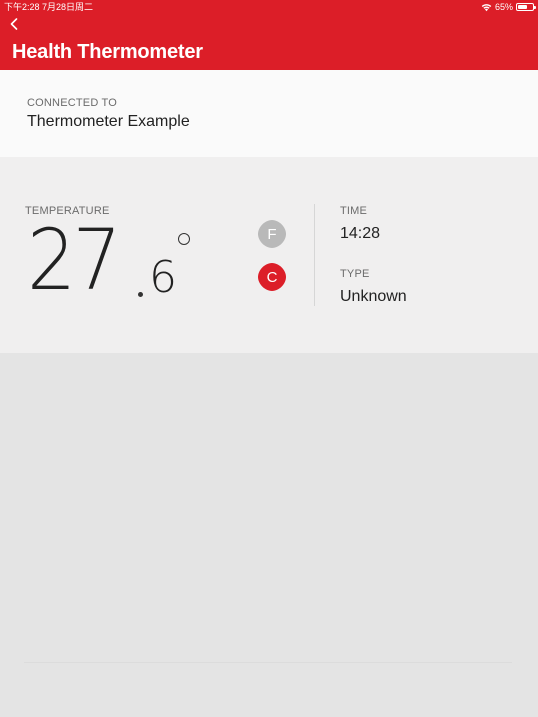  I want to click on wifi-icon, so click(486, 7).